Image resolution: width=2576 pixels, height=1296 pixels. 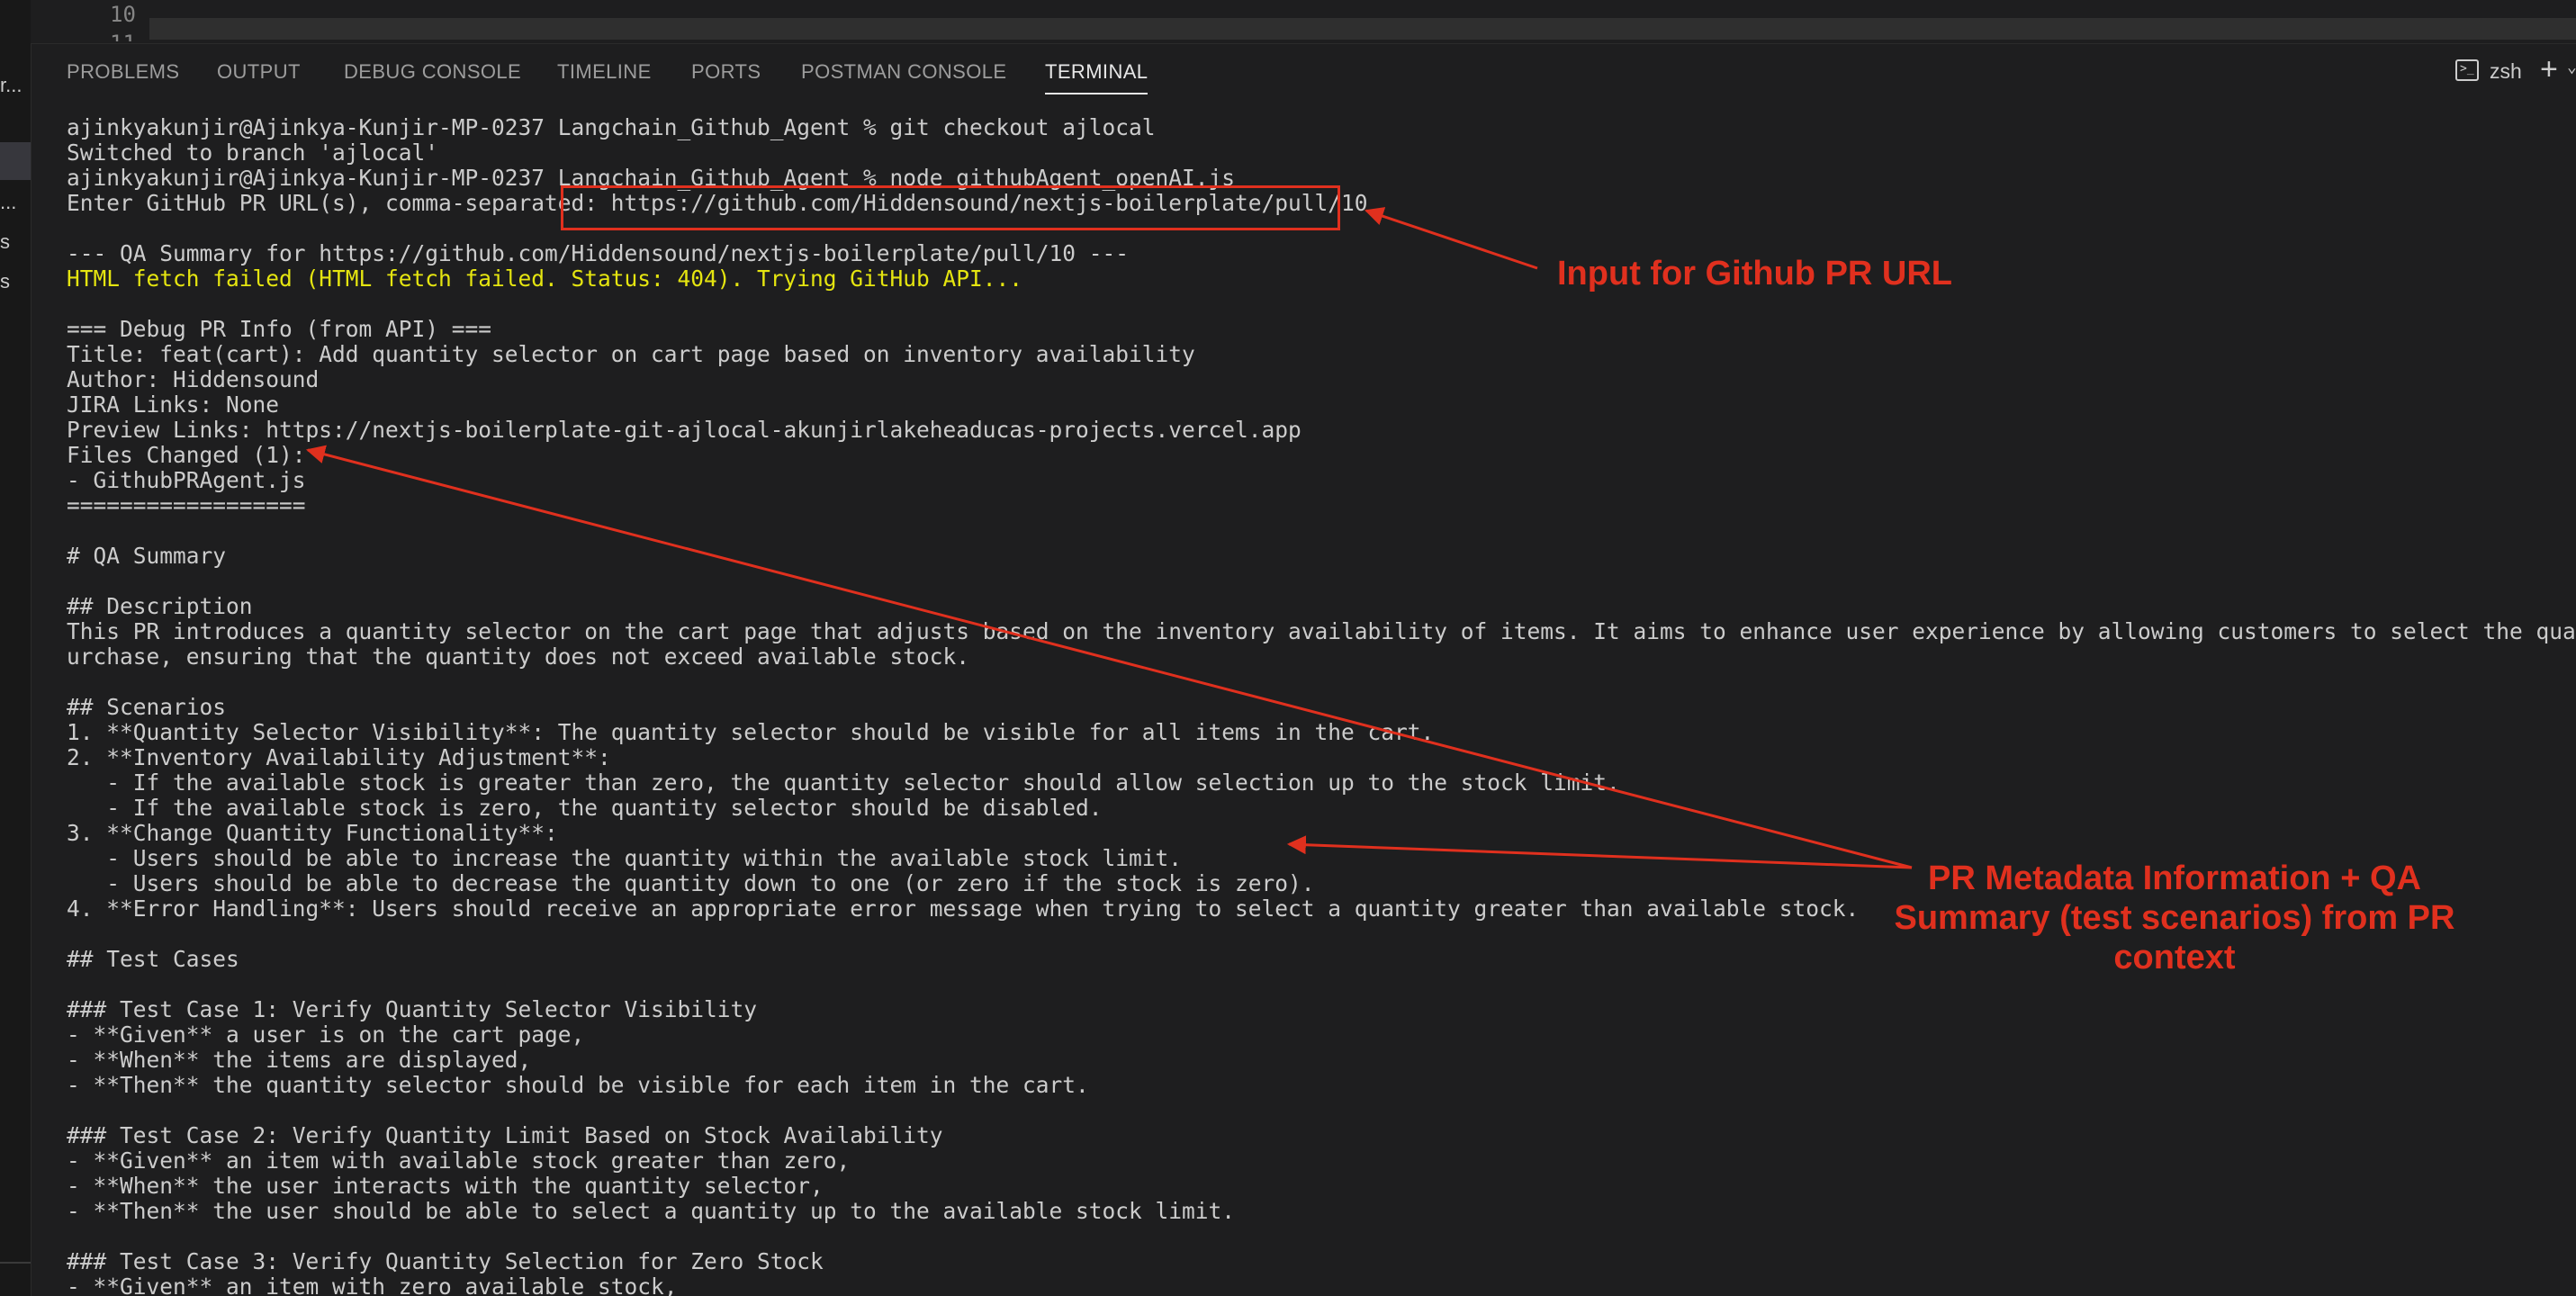 What do you see at coordinates (2174, 957) in the screenshot?
I see `annotation-metadata-line: context` at bounding box center [2174, 957].